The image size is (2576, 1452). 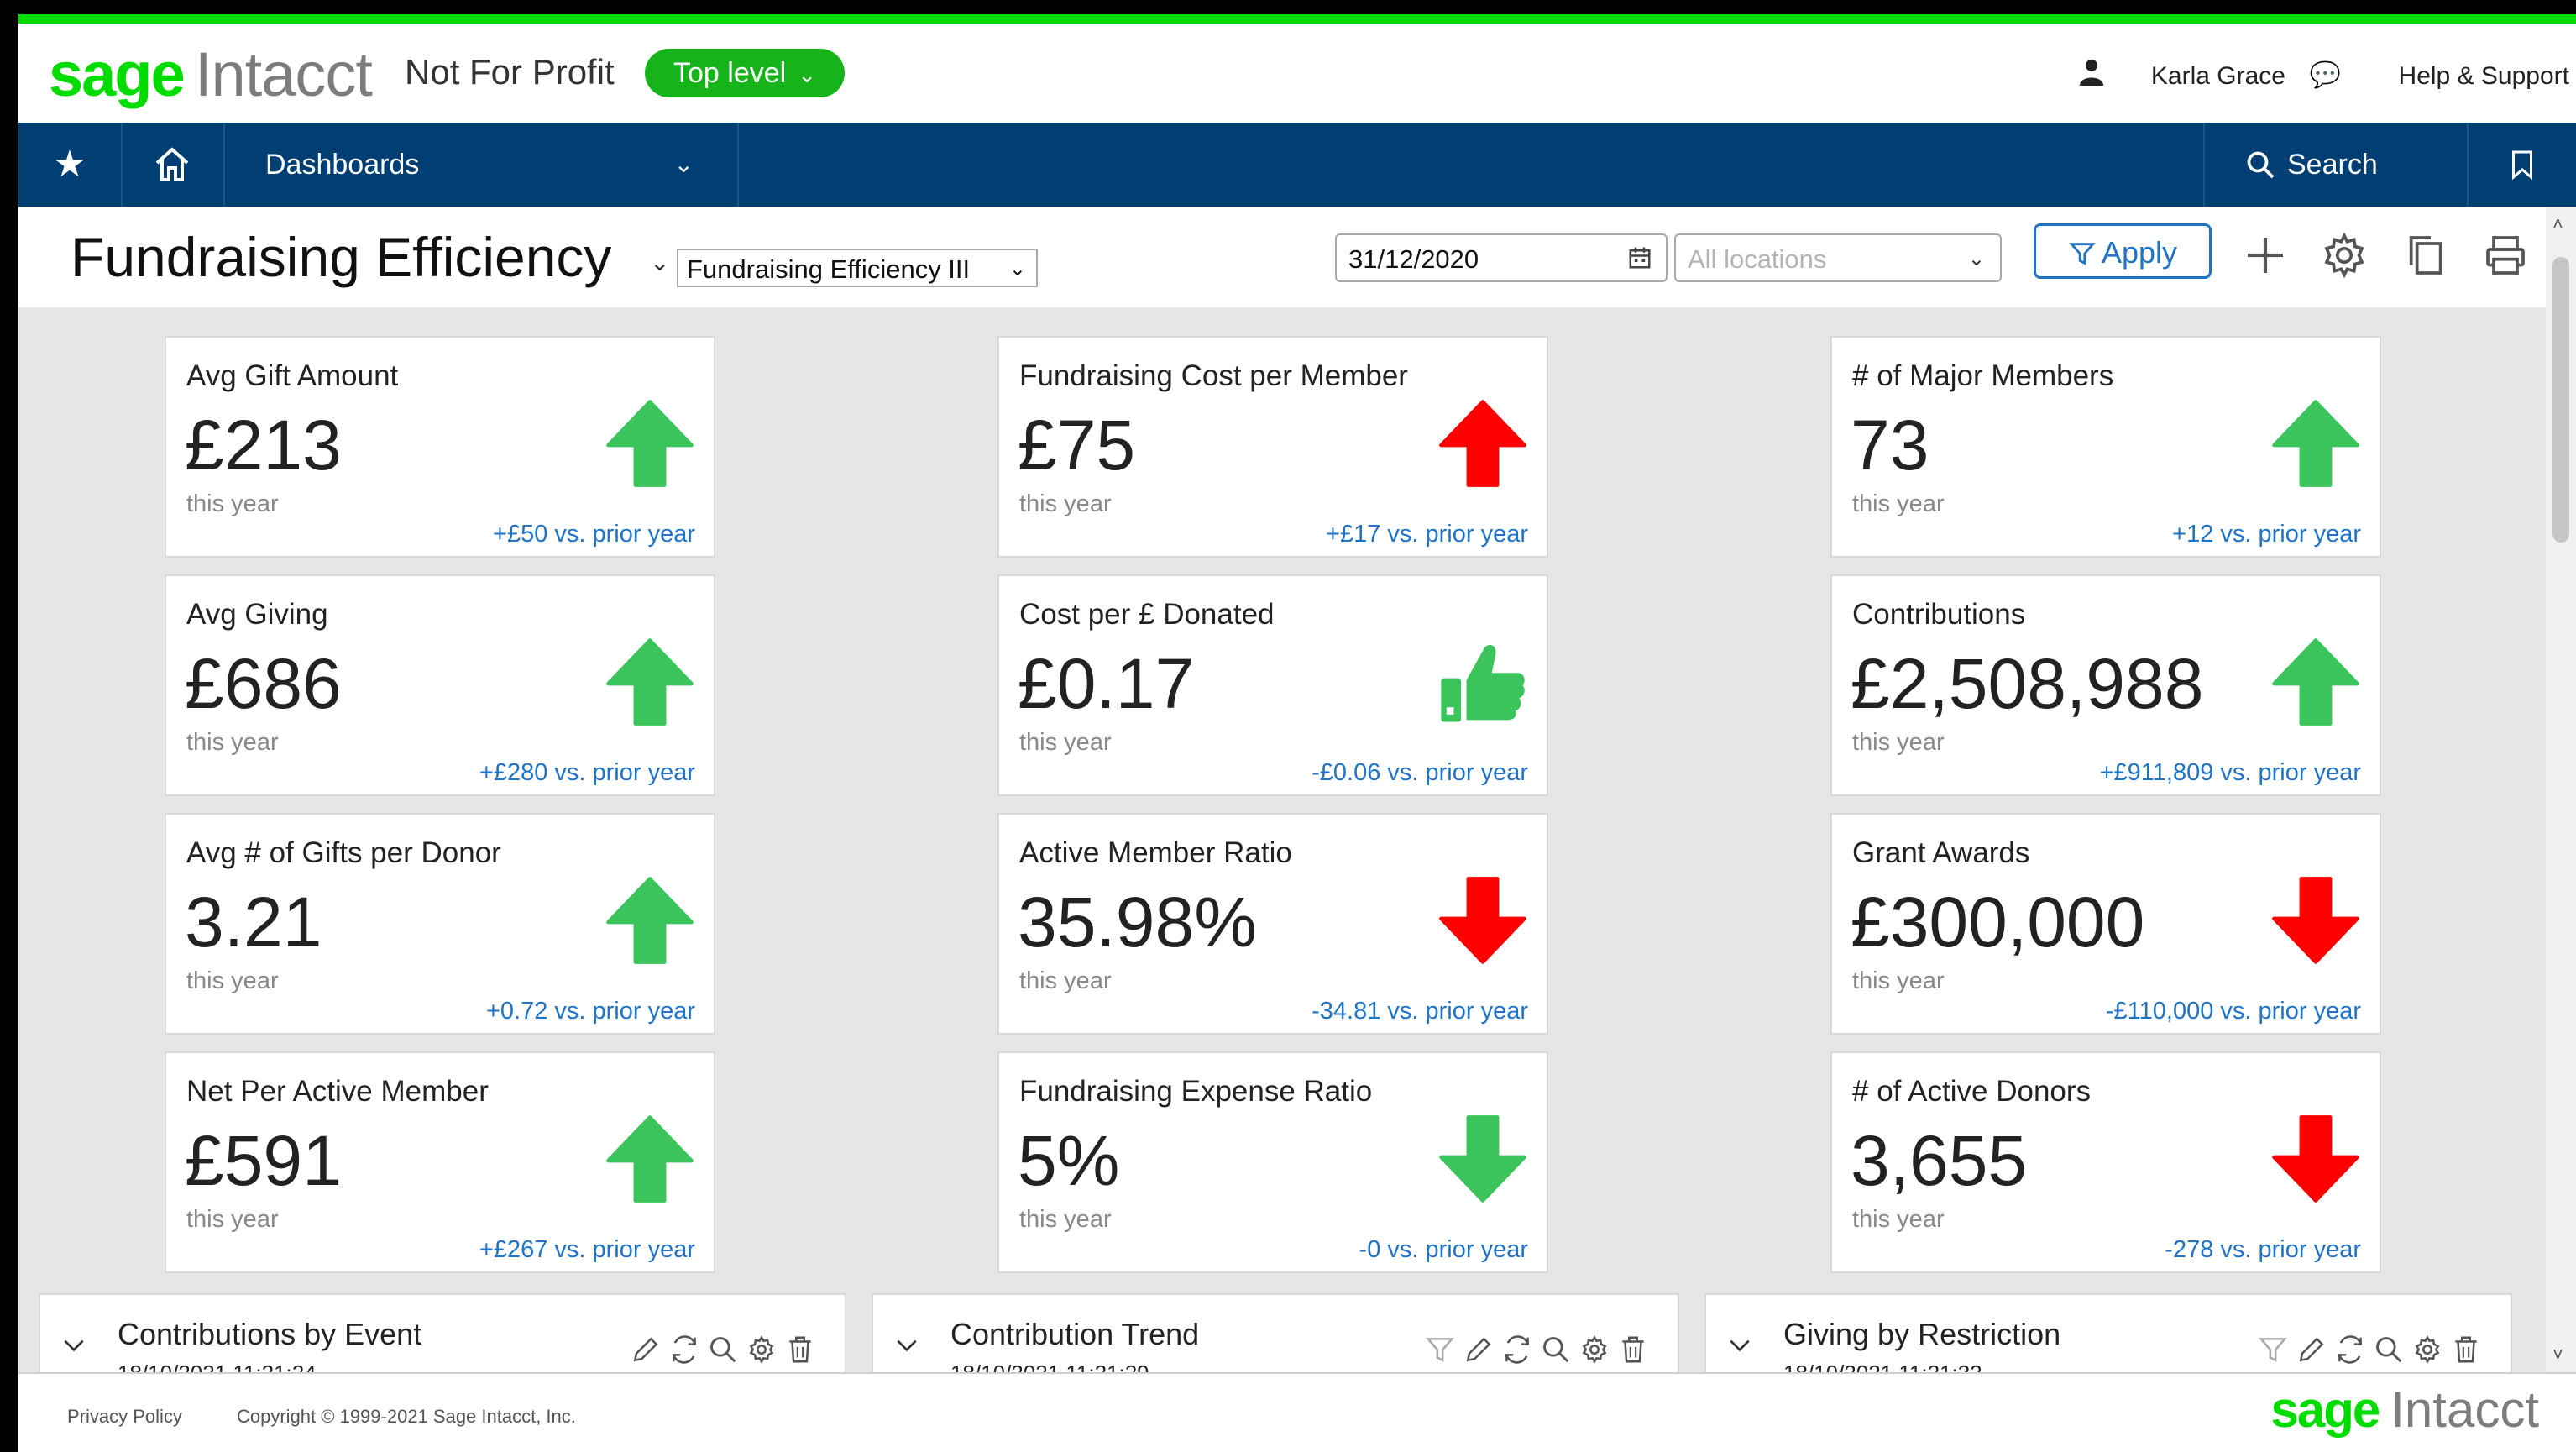 I want to click on kpi-delta-link: +£50 vs. prior year, so click(x=594, y=534).